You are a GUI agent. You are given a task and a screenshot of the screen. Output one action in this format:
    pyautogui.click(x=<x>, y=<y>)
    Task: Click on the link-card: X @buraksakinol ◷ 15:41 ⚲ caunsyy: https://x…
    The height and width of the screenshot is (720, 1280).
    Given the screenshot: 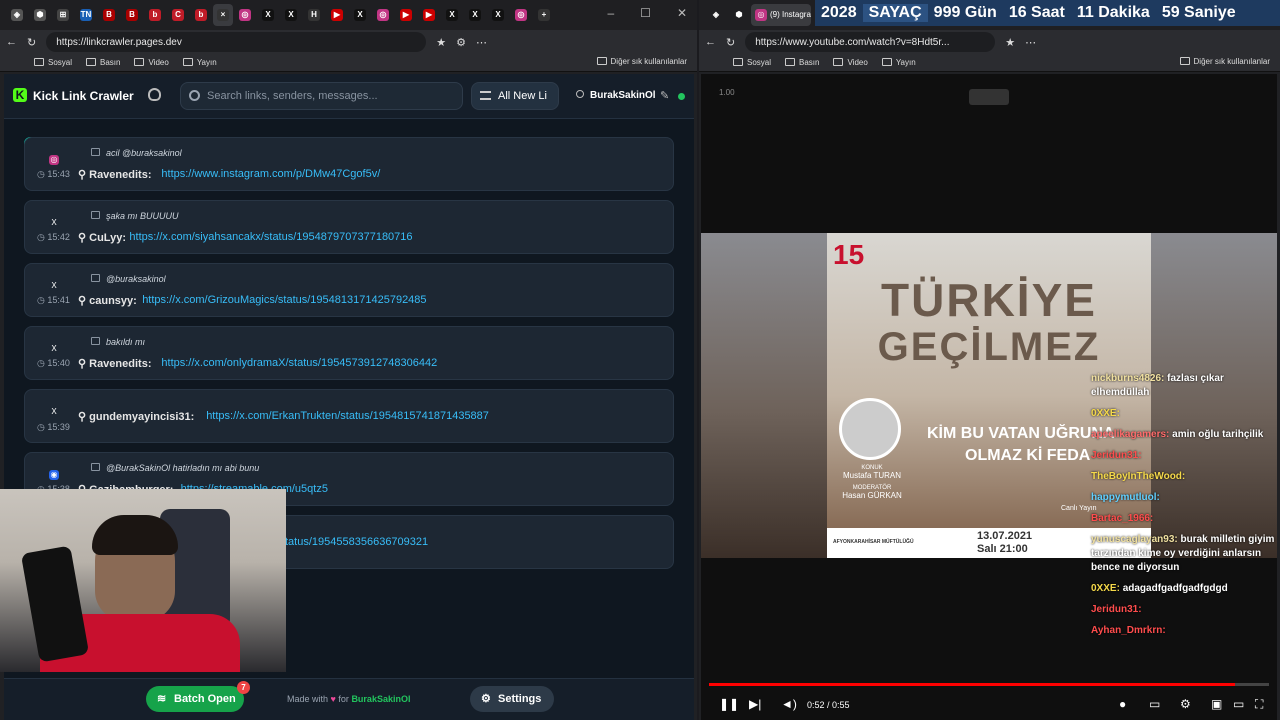 What is the action you would take?
    pyautogui.click(x=349, y=290)
    